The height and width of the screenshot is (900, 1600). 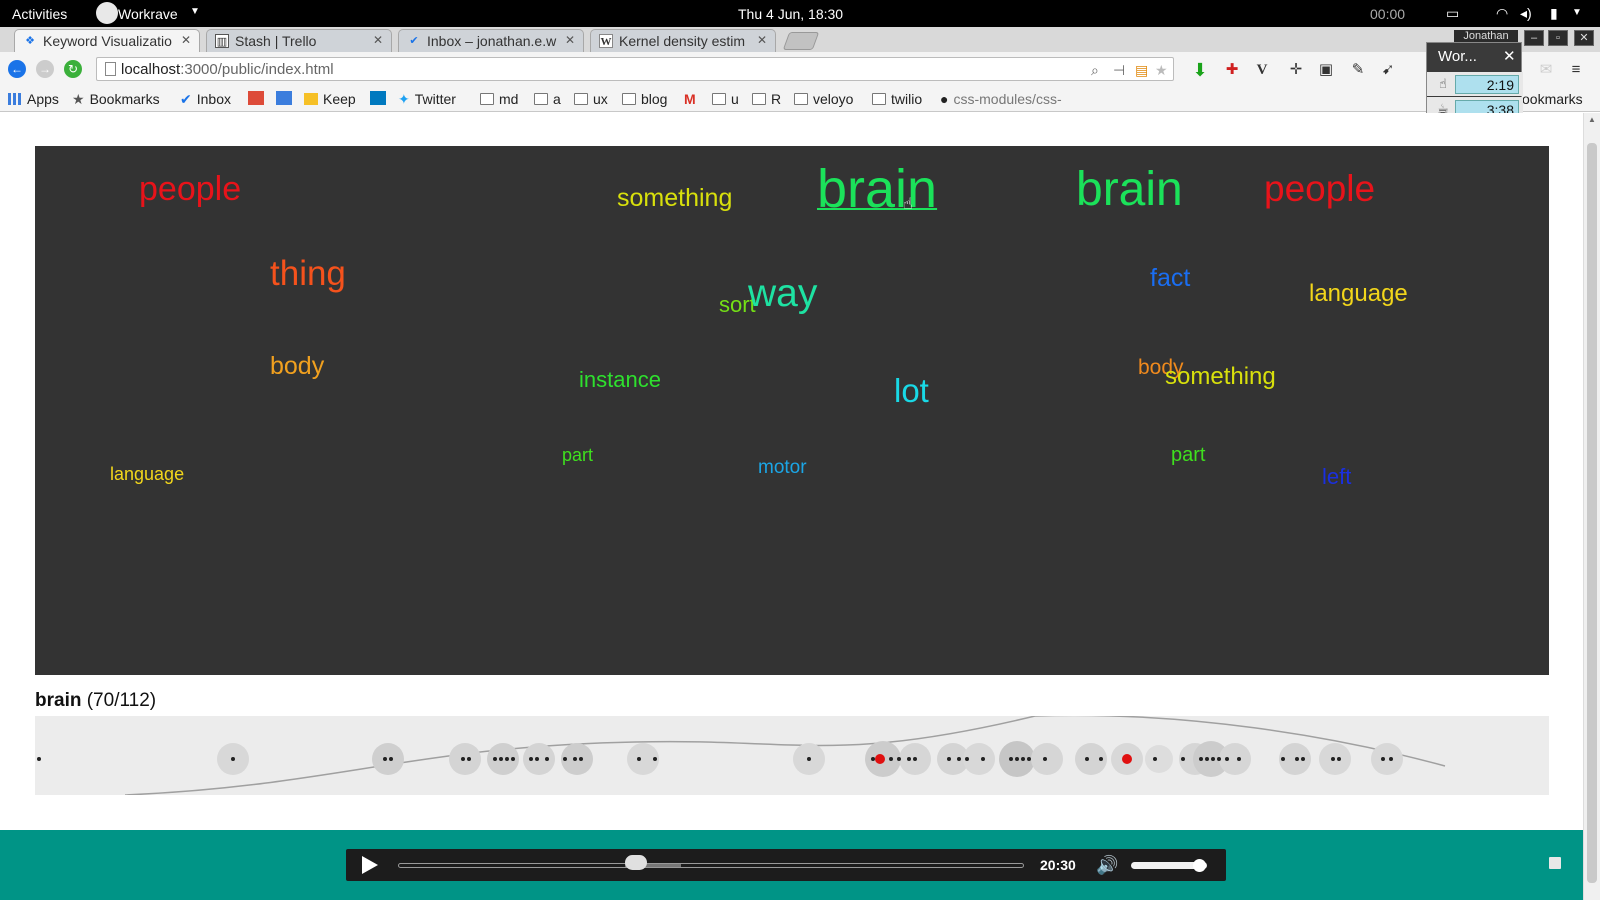 I want to click on crosshair-icon: ✛, so click(x=1296, y=70).